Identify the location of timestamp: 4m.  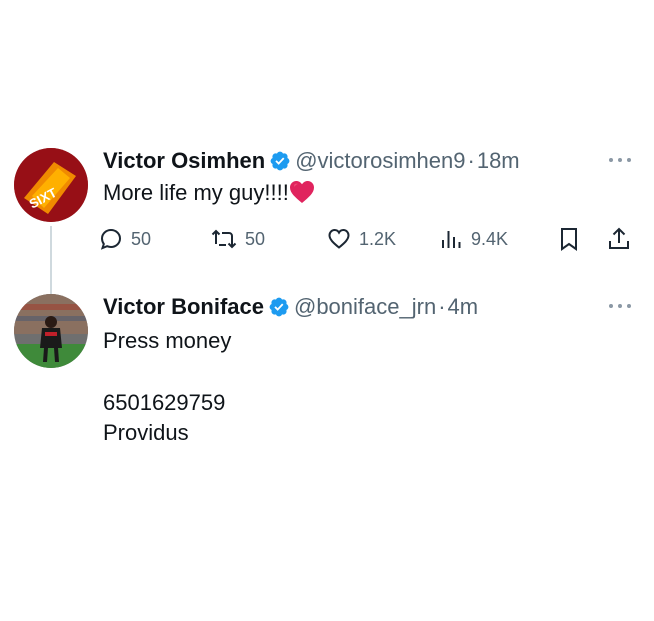
(463, 306).